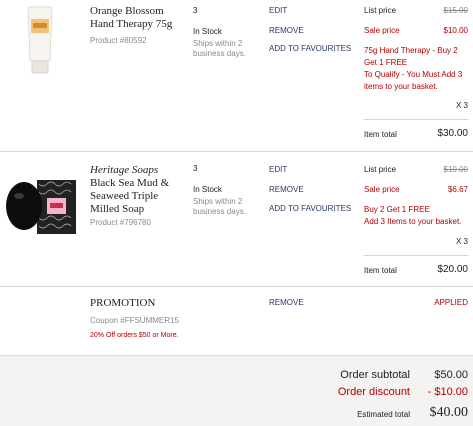 Image resolution: width=473 pixels, height=426 pixels. What do you see at coordinates (120, 222) in the screenshot?
I see `product-number: Product #796780` at bounding box center [120, 222].